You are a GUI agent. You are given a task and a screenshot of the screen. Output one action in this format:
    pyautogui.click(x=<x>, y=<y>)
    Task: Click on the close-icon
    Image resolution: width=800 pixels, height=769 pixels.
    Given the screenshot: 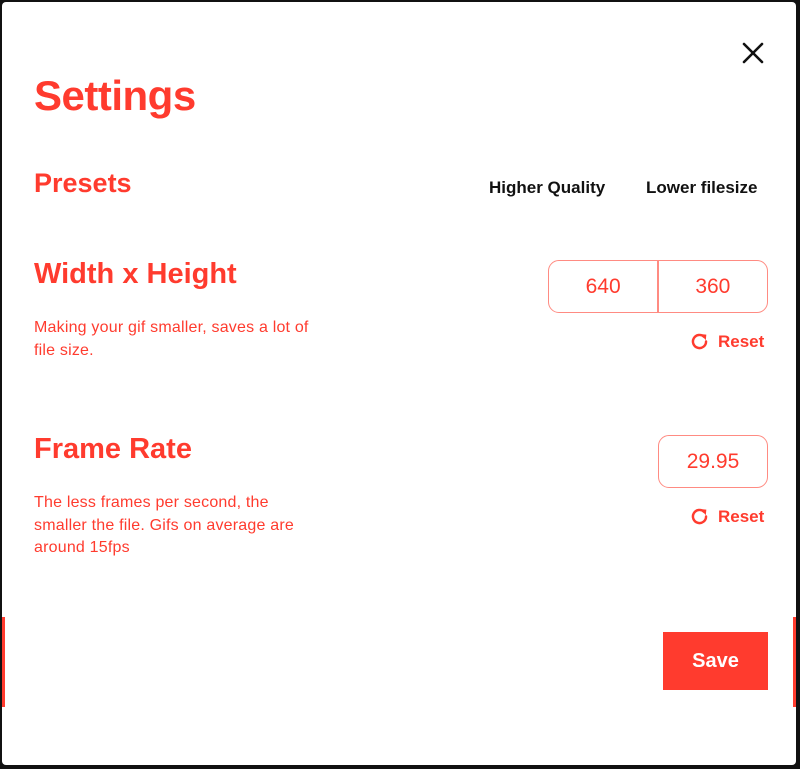 What is the action you would take?
    pyautogui.click(x=753, y=53)
    